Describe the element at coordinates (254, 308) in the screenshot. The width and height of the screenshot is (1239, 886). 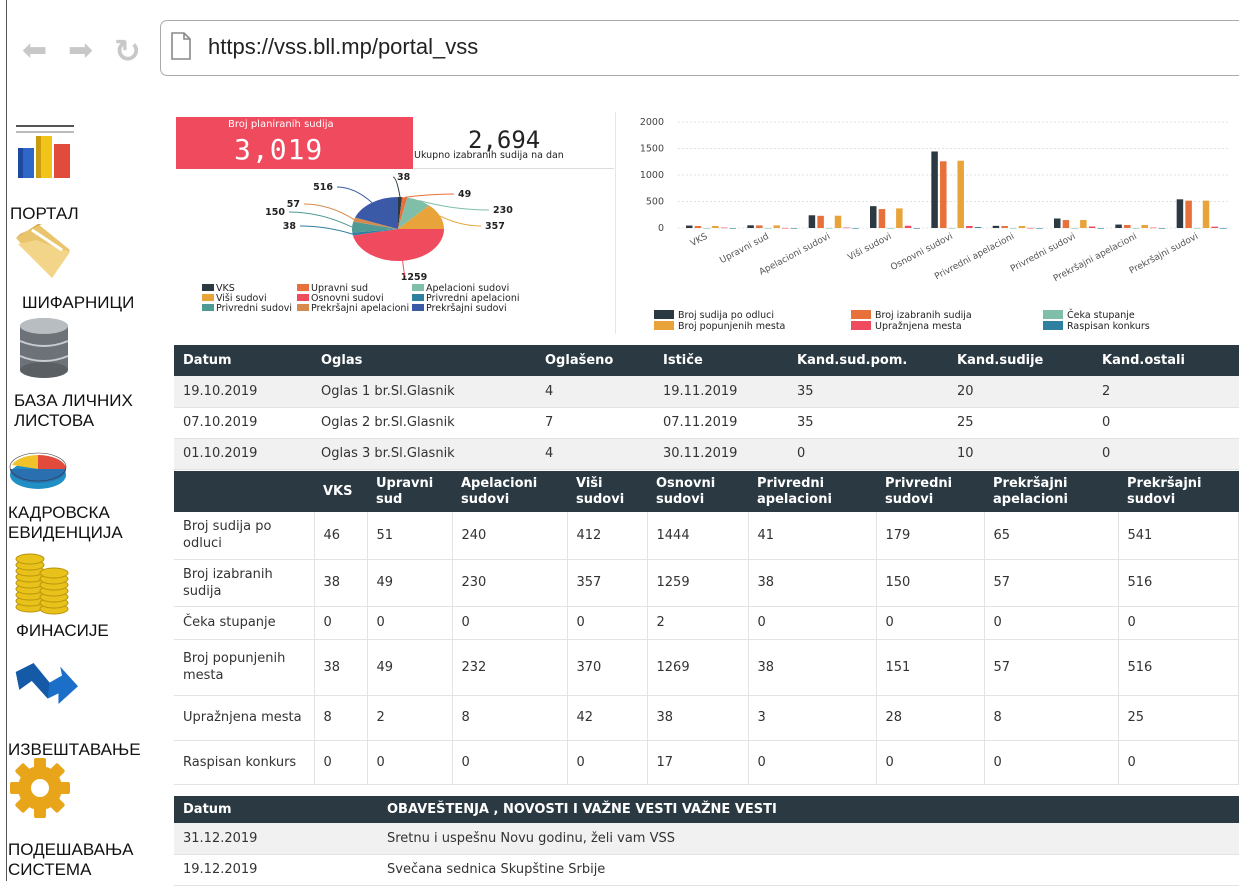
I see `legend-label: Privredni sudovi` at that location.